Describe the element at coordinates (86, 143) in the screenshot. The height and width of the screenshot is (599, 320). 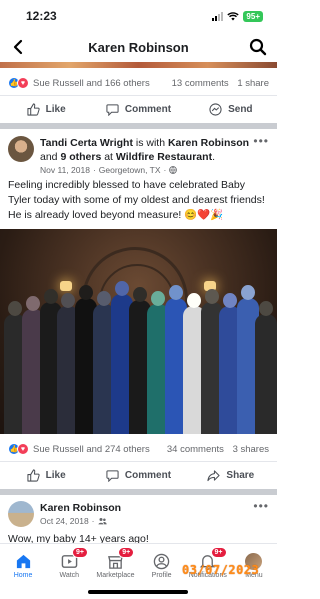
I see `post-author-name: Tandi Certa Wright` at that location.